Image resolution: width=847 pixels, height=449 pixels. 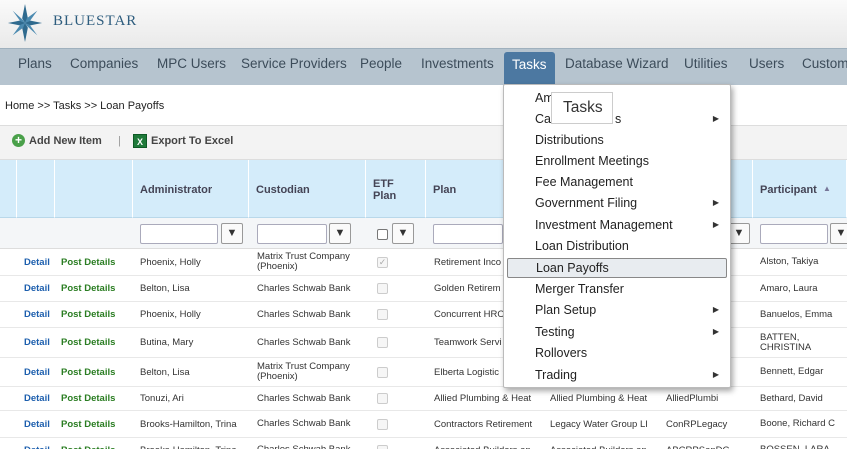 What do you see at coordinates (617, 98) in the screenshot?
I see `menu-item-am: Am` at bounding box center [617, 98].